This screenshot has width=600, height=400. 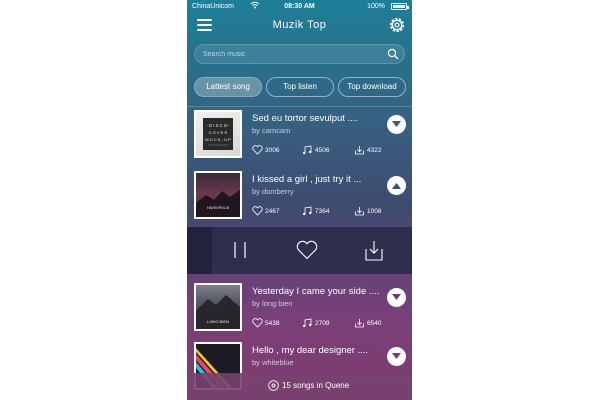 What do you see at coordinates (393, 54) in the screenshot?
I see `search-icon` at bounding box center [393, 54].